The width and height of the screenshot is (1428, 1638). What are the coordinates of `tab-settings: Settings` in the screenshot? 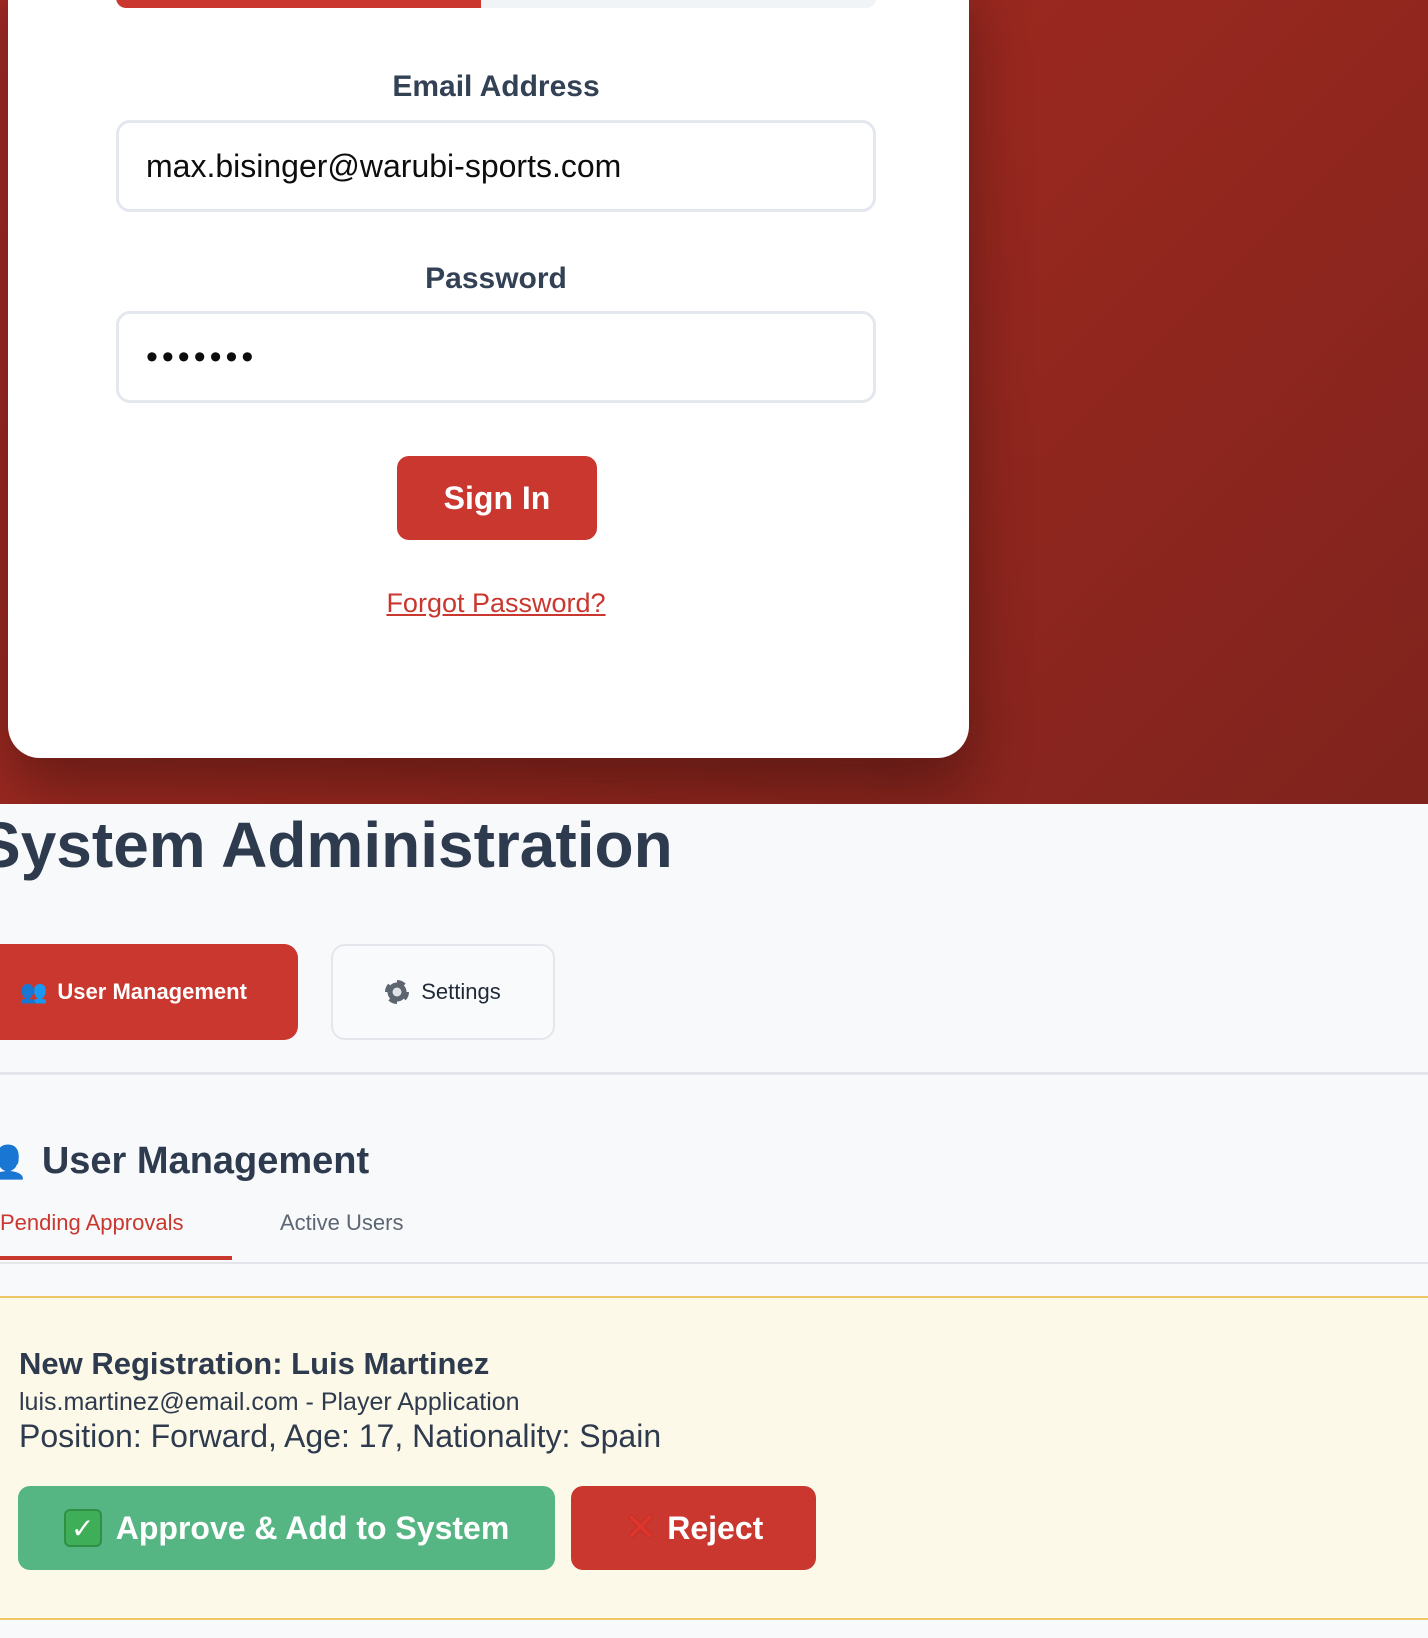 It's located at (443, 992).